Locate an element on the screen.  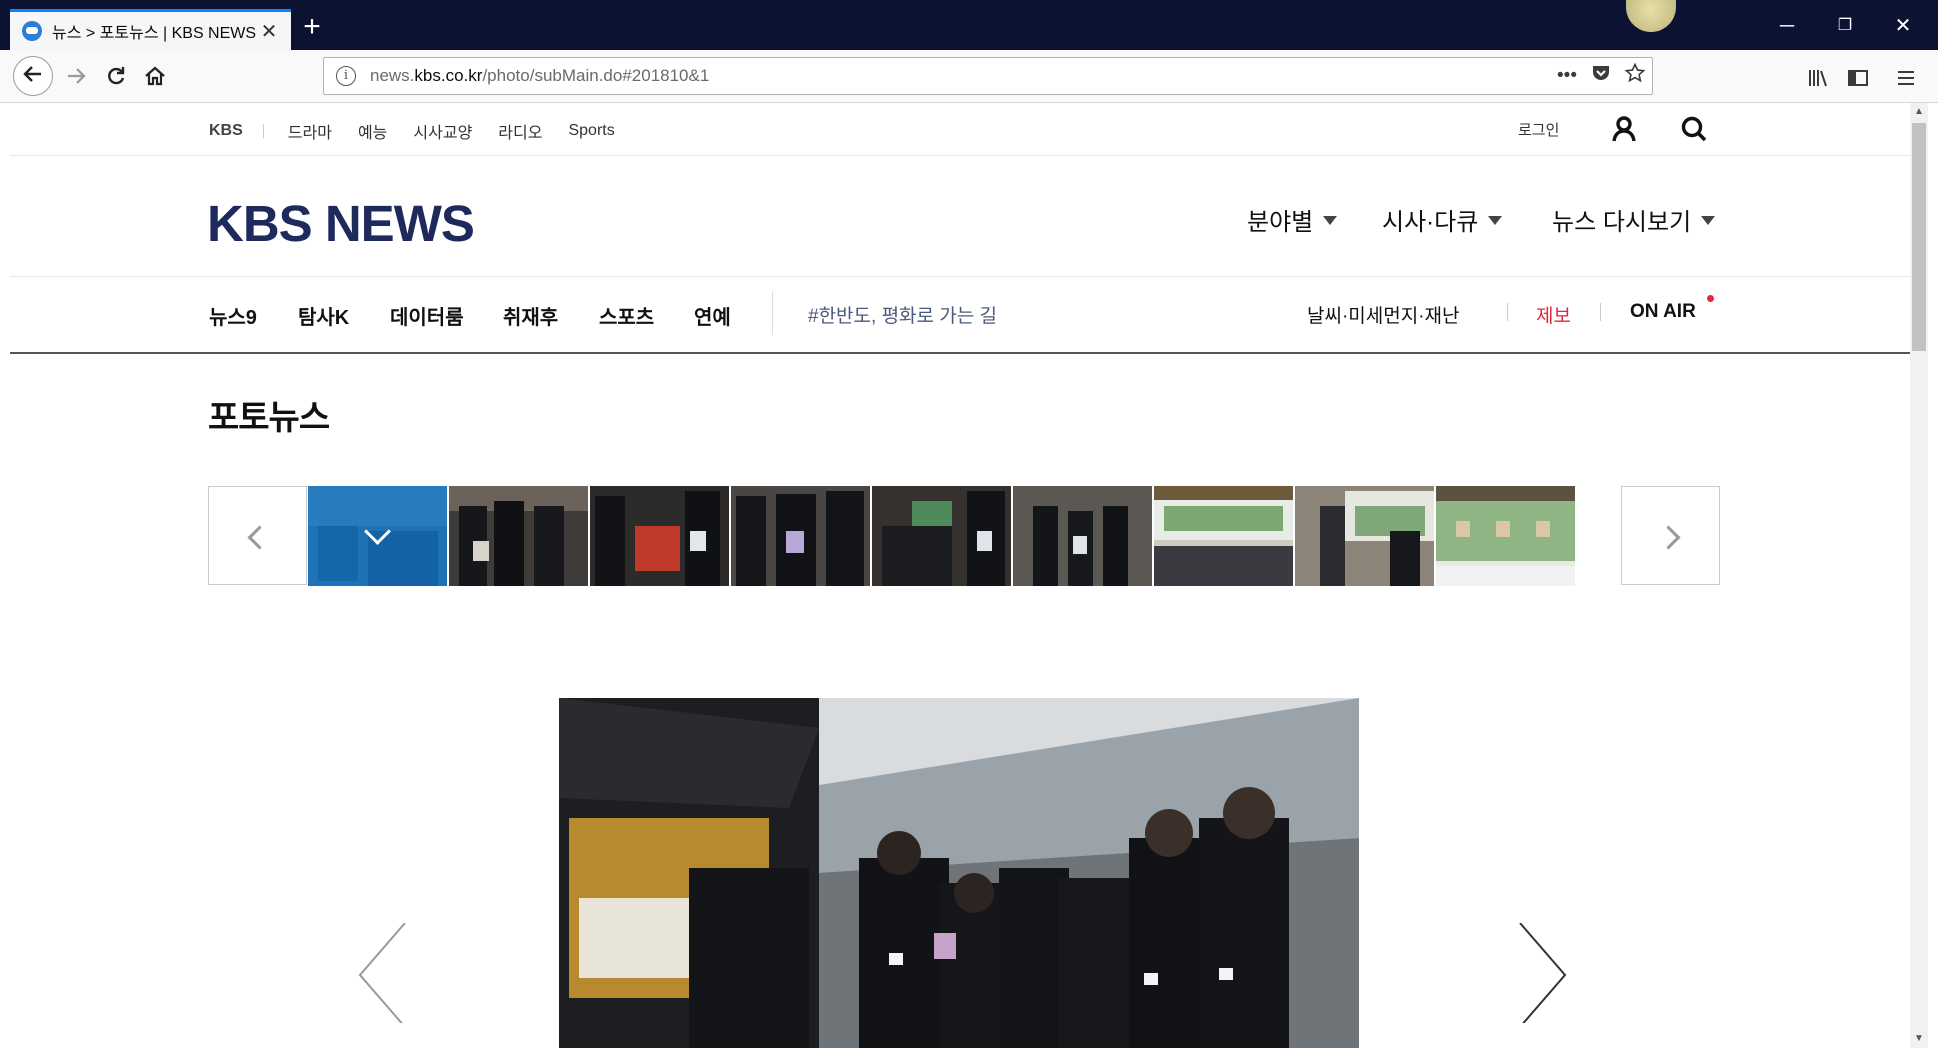
menu-news-replay-label: 뉴스 다시보기 is located at coordinates (1622, 222).